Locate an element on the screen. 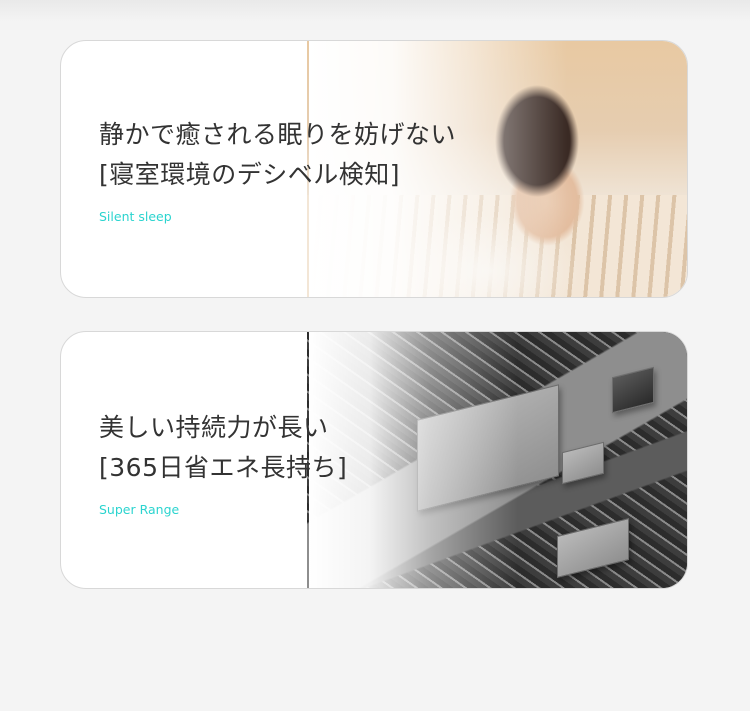 This screenshot has height=711, width=750. feature-title-line1: 美しい持続力が長い is located at coordinates (214, 427).